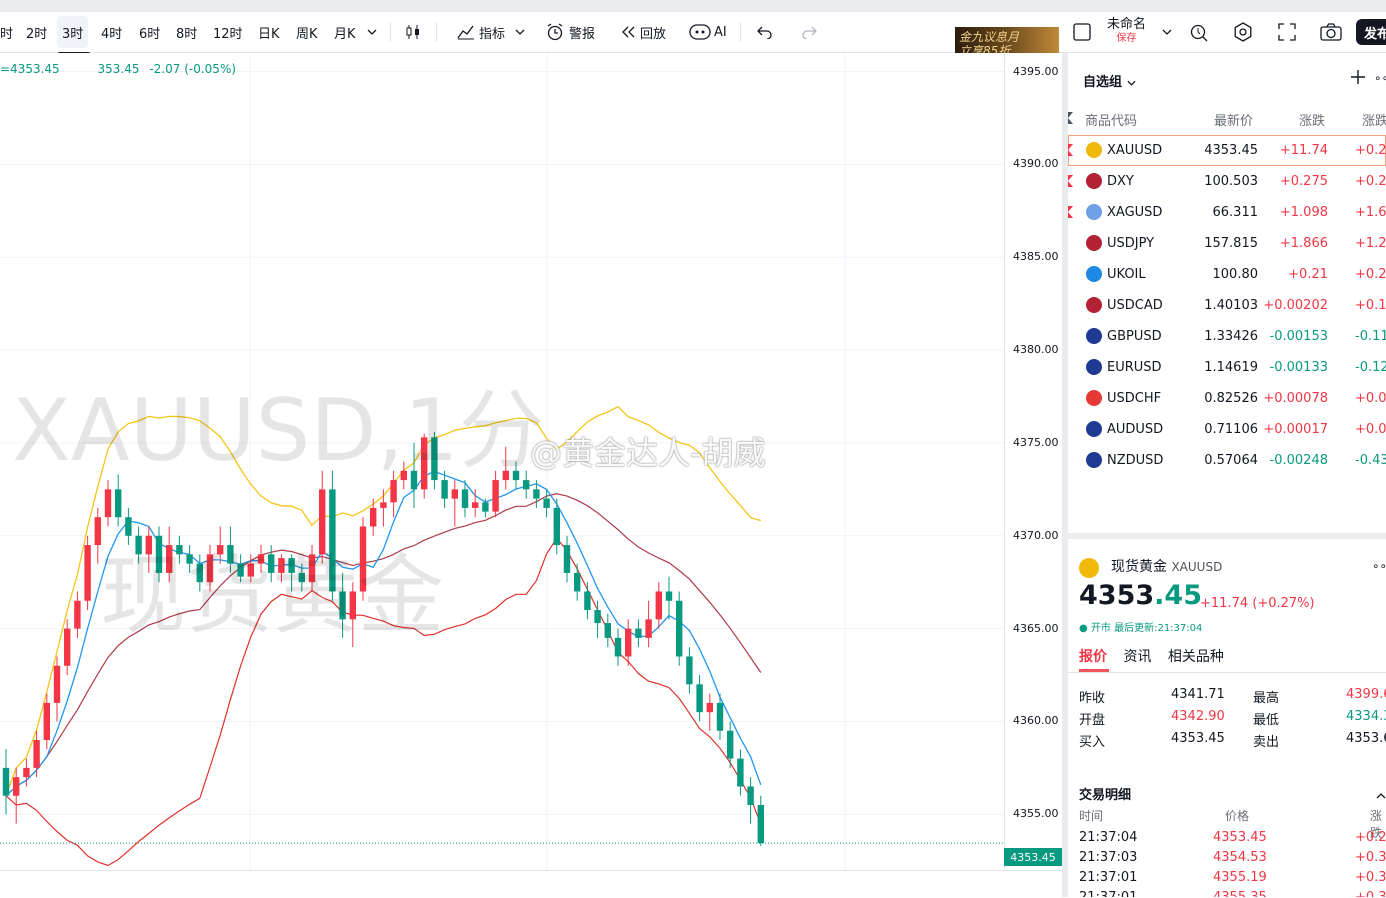  Describe the element at coordinates (1227, 672) in the screenshot. I see `tabs-baseline` at that location.